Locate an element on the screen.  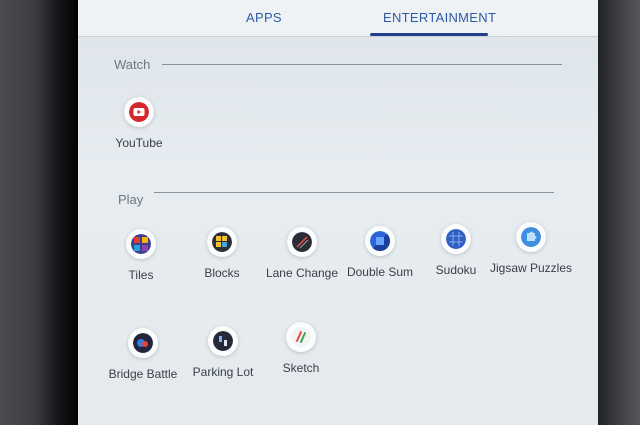
jigsaw-puzzles-icon is located at coordinates (531, 237).